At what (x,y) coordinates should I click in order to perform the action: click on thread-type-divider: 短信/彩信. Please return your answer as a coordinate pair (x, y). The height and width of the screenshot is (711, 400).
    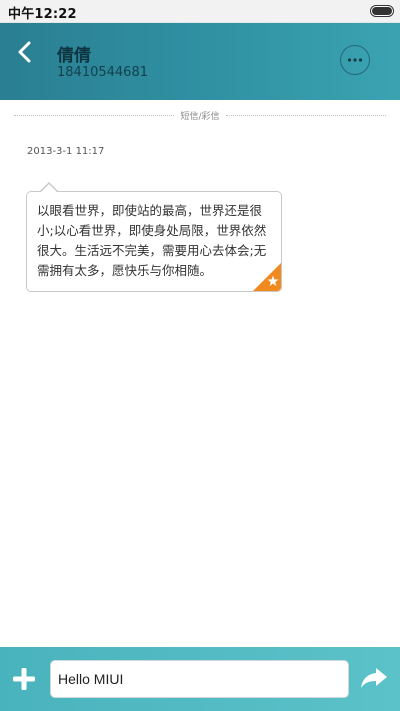
    Looking at the image, I should click on (200, 115).